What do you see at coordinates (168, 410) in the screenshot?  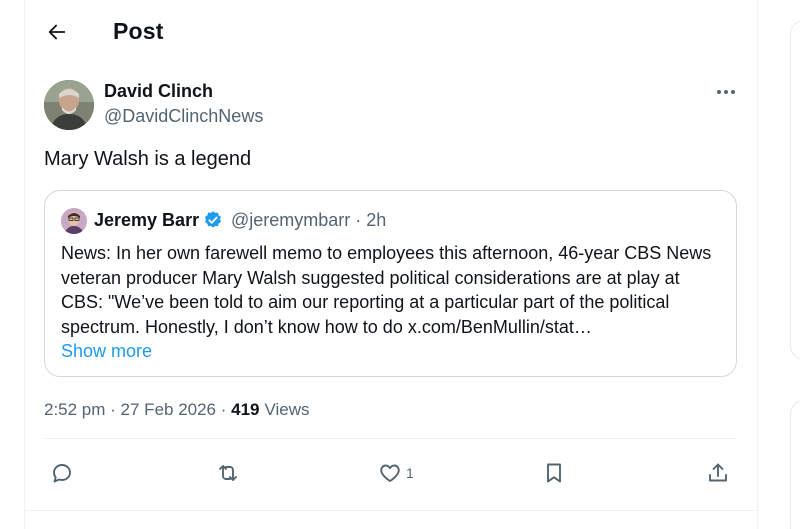 I see `post-date: 27 Feb 2026` at bounding box center [168, 410].